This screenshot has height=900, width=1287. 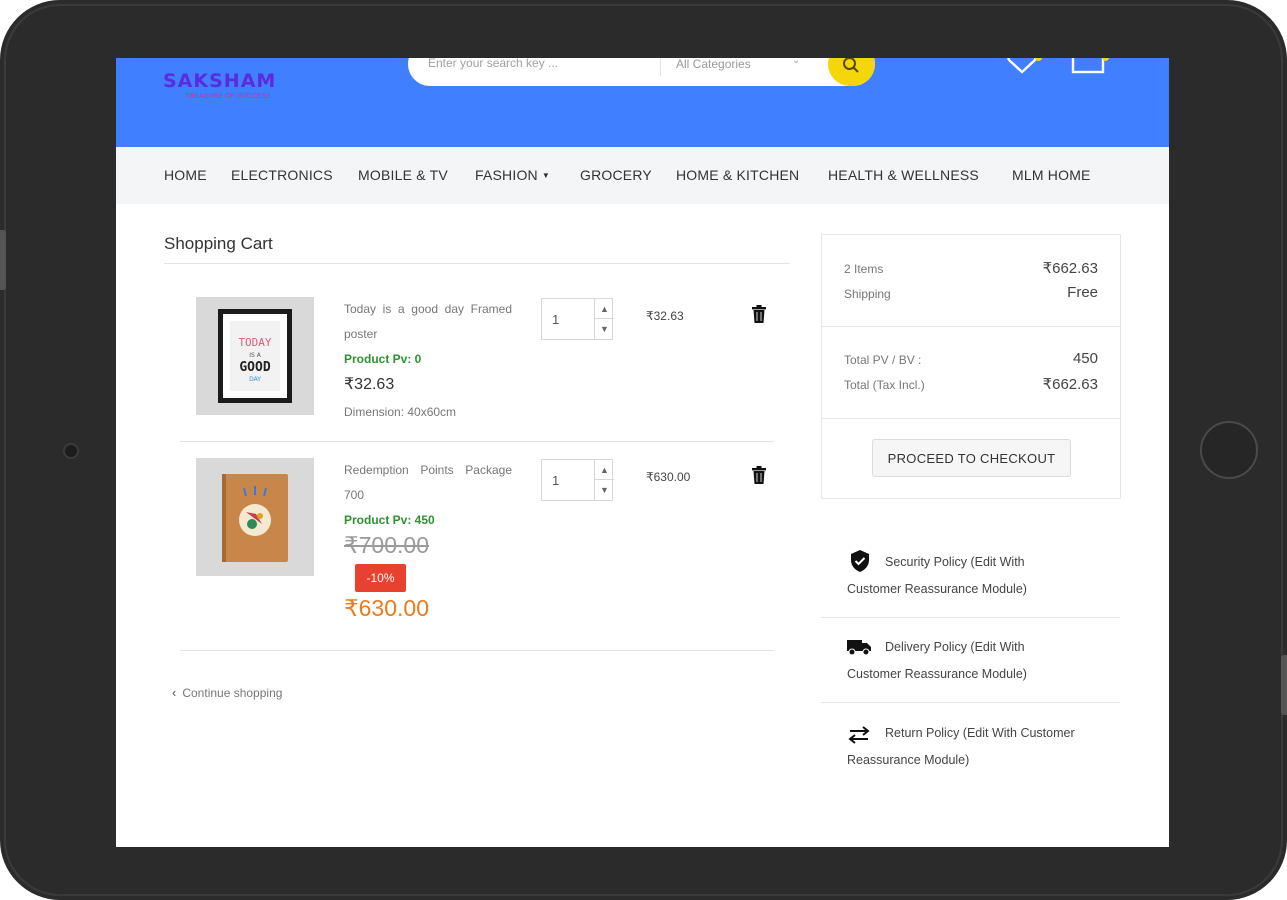 I want to click on chevron-left-icon: ‹, so click(x=174, y=692).